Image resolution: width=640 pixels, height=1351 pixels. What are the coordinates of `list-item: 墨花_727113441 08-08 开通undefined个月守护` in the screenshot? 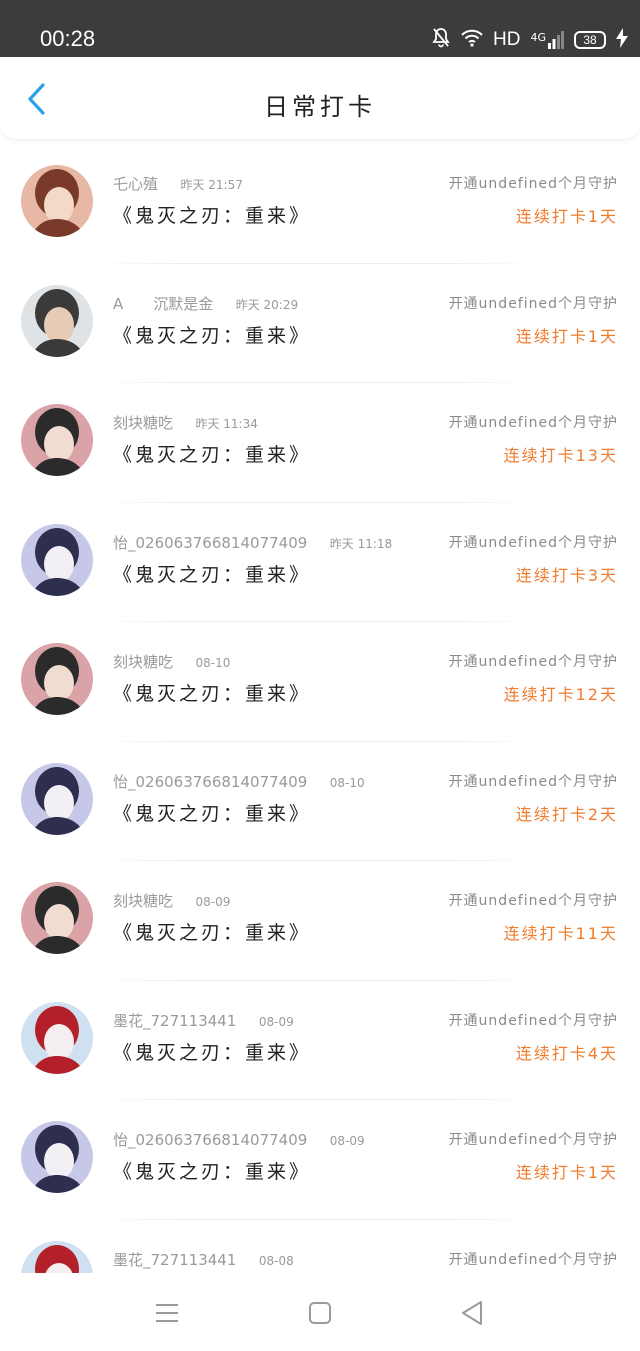 It's located at (320, 1245).